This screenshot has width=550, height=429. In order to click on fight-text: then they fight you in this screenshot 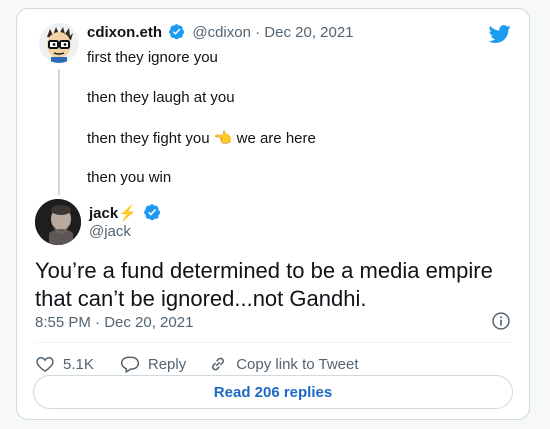, I will do `click(148, 138)`.